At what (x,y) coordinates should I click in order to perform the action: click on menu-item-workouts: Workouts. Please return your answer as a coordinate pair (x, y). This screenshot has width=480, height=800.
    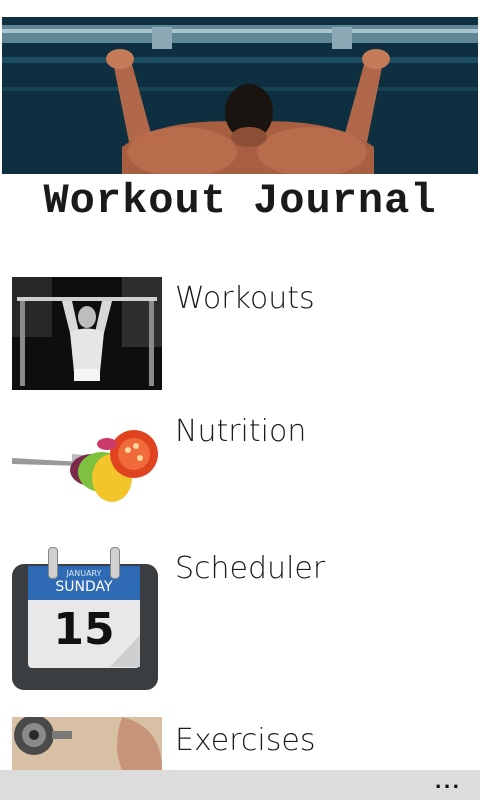
    Looking at the image, I should click on (246, 333).